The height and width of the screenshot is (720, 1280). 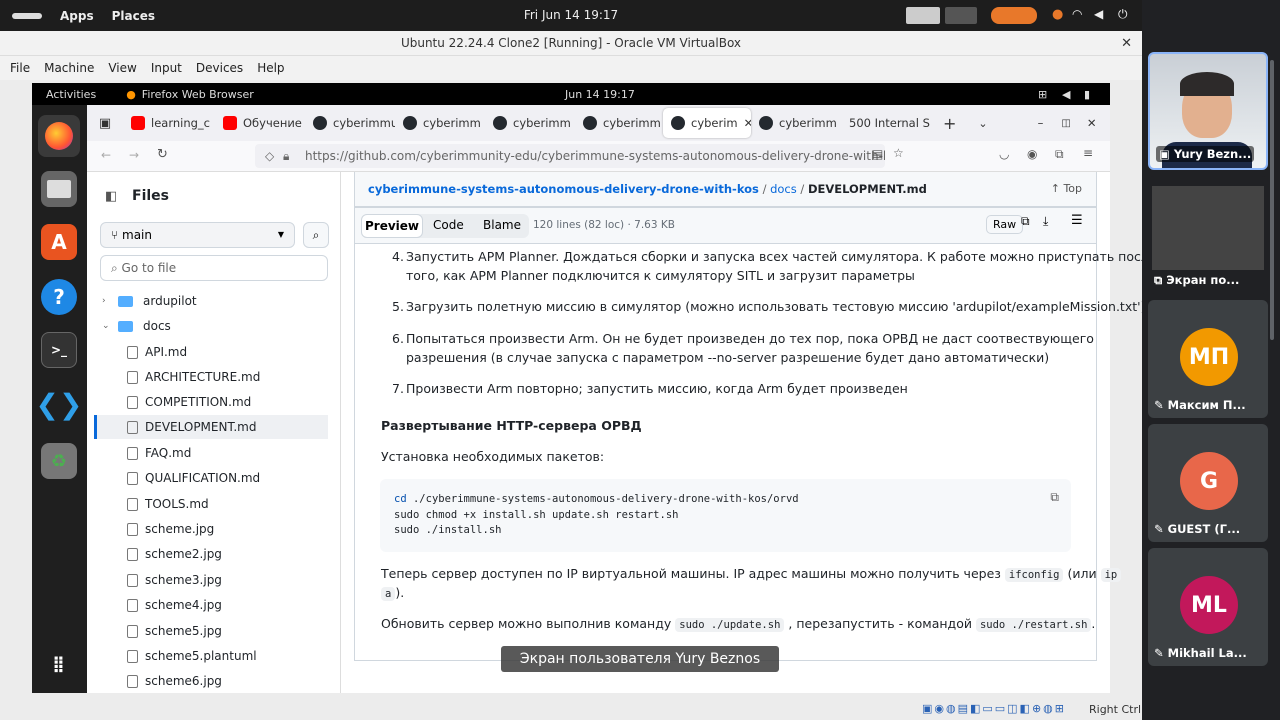 What do you see at coordinates (747, 123) in the screenshot?
I see `close-tab-icon: ✕` at bounding box center [747, 123].